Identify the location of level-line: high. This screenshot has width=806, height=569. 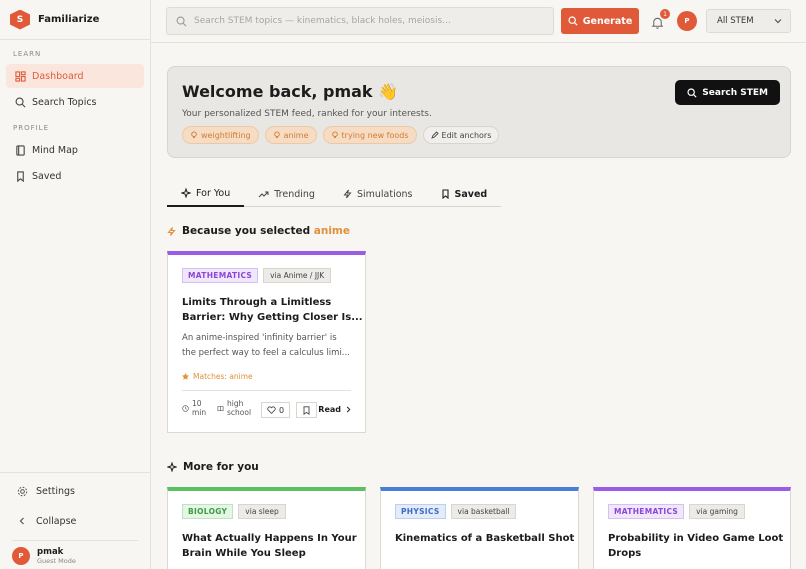
(235, 403).